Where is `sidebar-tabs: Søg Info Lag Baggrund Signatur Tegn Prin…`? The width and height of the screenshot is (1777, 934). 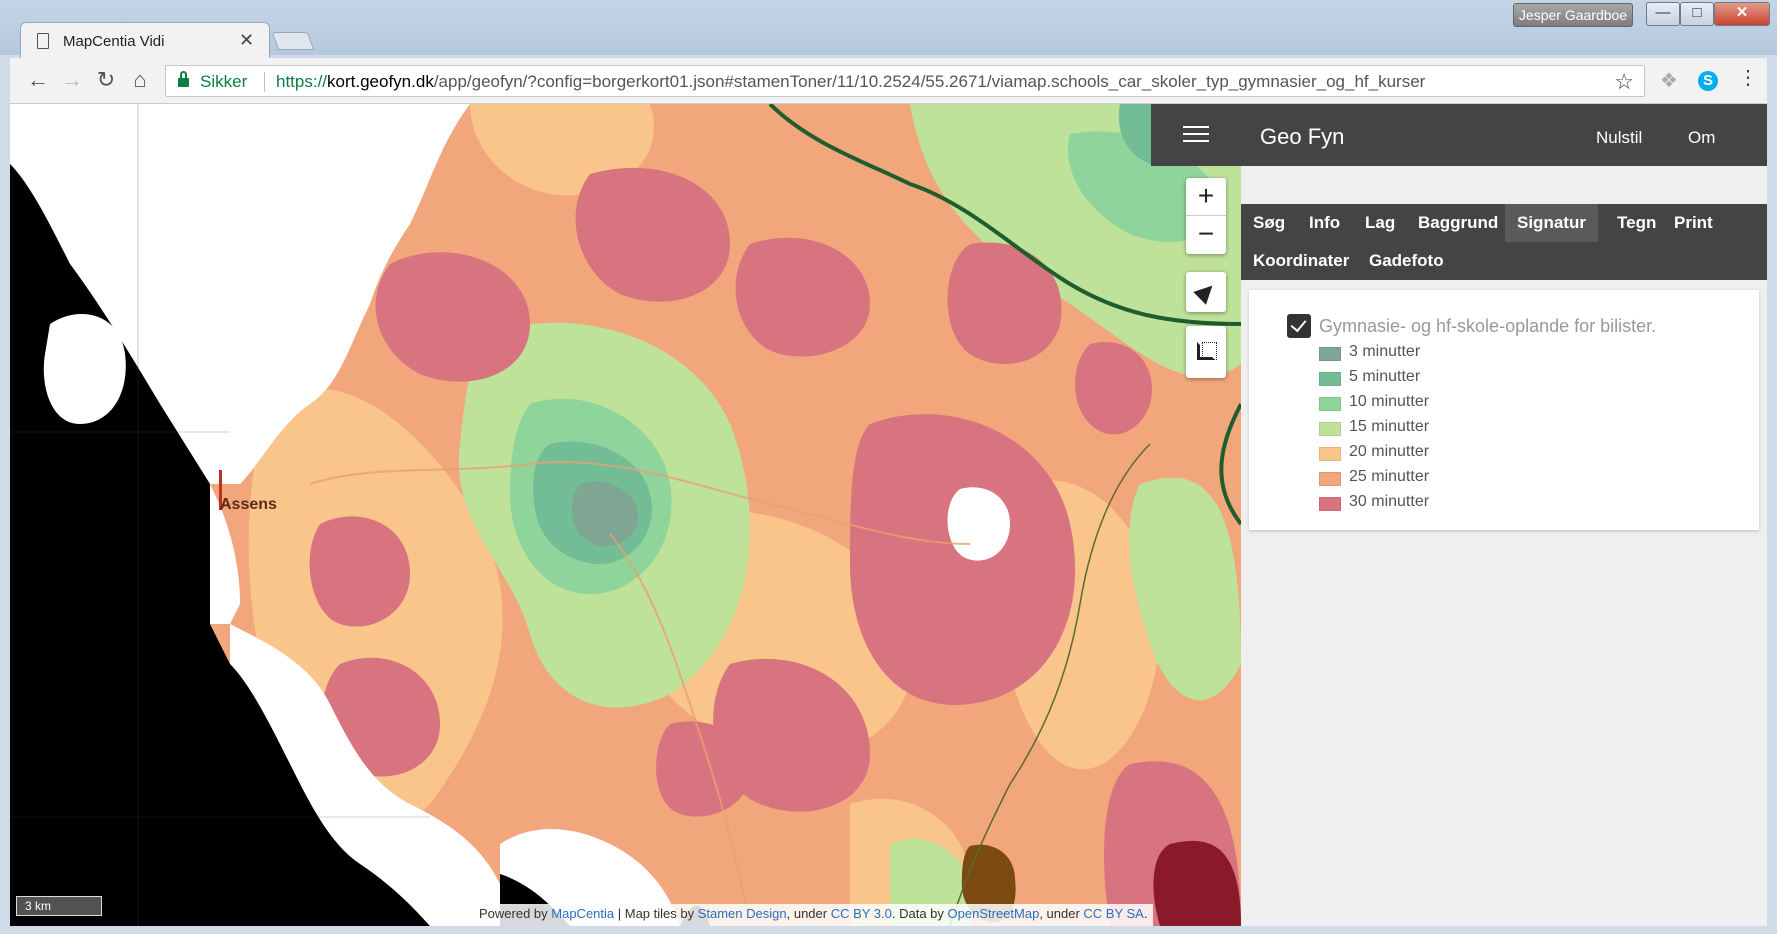 sidebar-tabs: Søg Info Lag Baggrund Signatur Tegn Prin… is located at coordinates (1504, 242).